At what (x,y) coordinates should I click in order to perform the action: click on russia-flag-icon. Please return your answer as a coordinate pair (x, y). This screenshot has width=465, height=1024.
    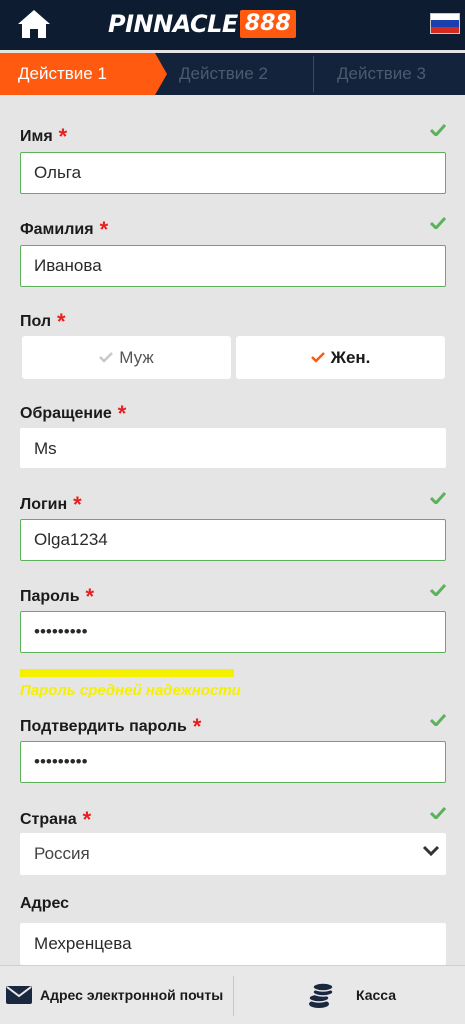
    Looking at the image, I should click on (445, 23).